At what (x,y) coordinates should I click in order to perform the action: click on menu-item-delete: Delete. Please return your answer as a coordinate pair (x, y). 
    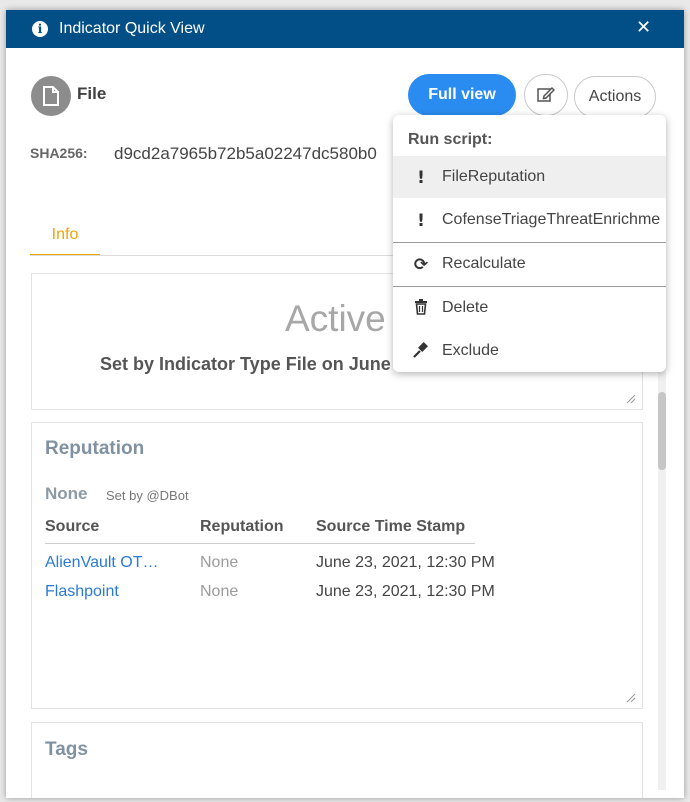
    Looking at the image, I should click on (529, 308).